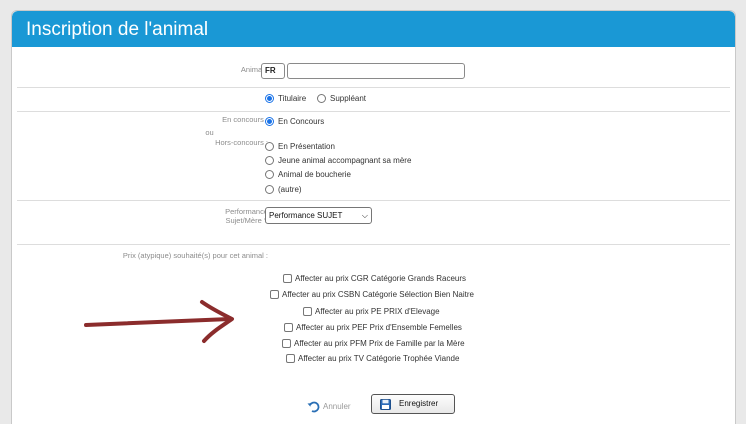  I want to click on hors-concours-label: Hors-concours :, so click(241, 142).